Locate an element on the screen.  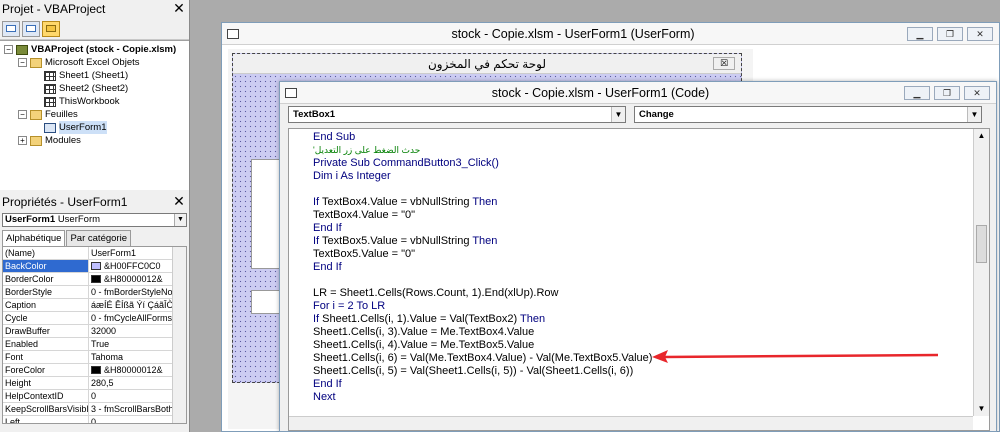
properties-tabs: Alphabétique Par catégorie is located at coordinates (94, 238).